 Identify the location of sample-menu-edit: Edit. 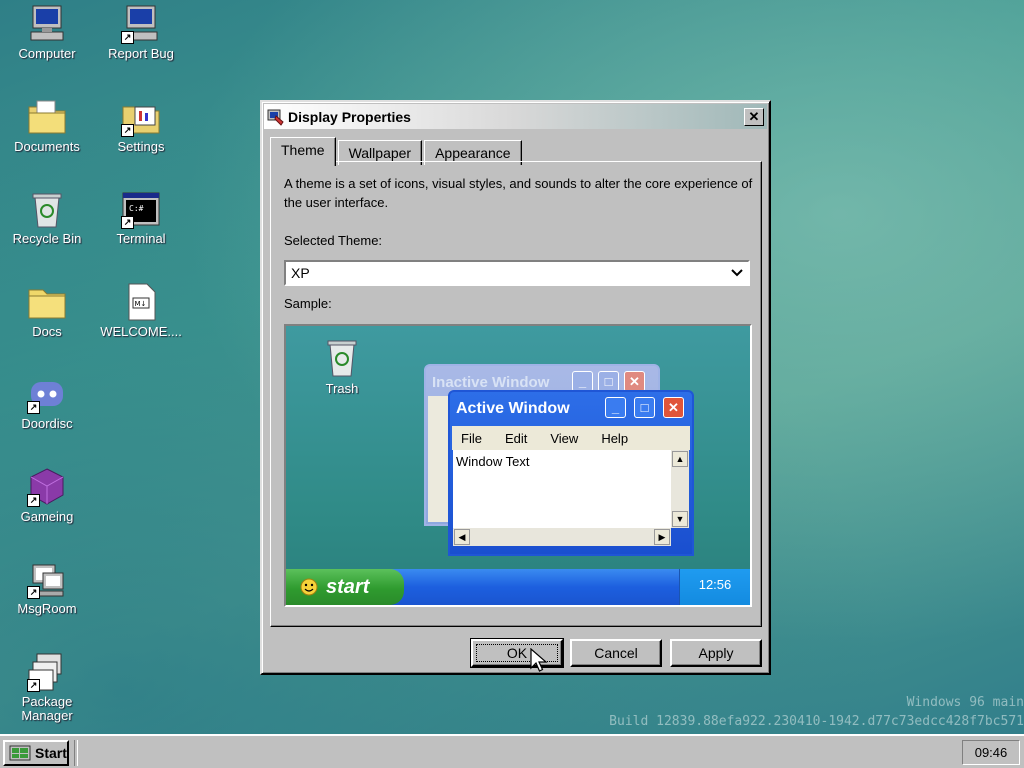
(516, 438).